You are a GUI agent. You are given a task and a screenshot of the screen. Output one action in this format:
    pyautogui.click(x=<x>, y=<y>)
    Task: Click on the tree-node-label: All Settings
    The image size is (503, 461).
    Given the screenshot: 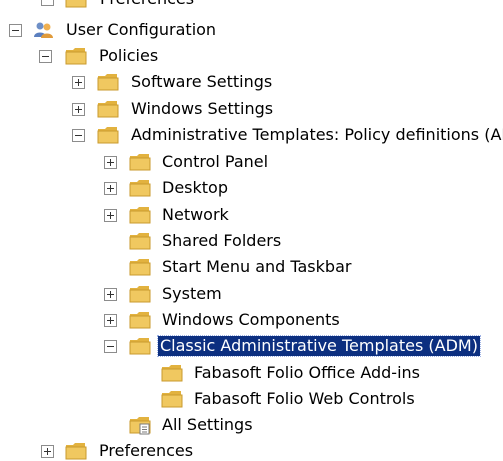 What is the action you would take?
    pyautogui.click(x=207, y=424)
    